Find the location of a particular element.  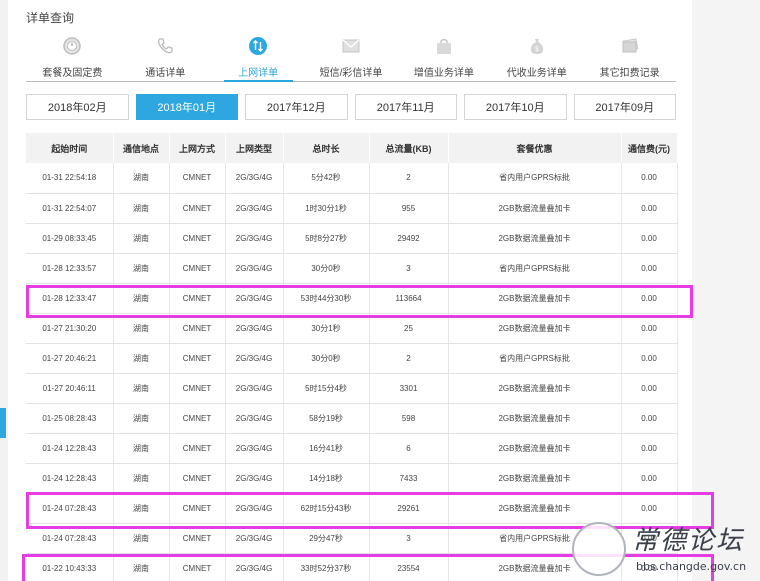

page-title: 详单查询 is located at coordinates (50, 18).